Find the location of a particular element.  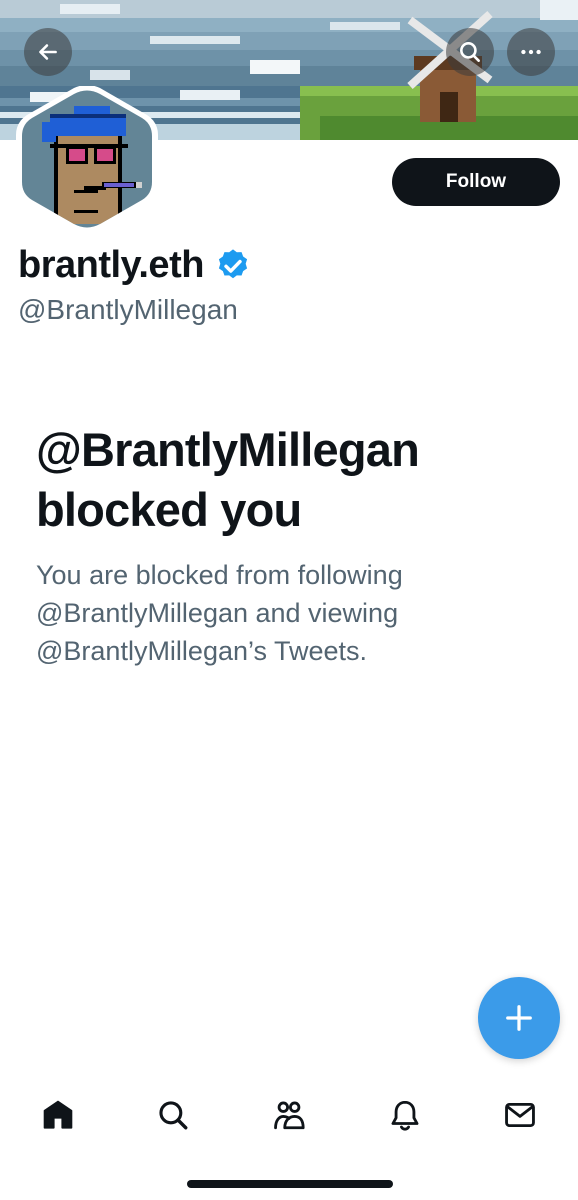

mail-icon is located at coordinates (520, 1115).